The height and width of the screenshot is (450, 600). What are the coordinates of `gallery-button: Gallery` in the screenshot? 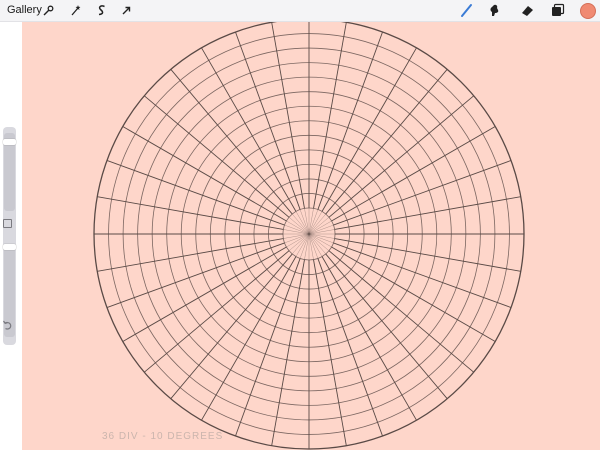 It's located at (24, 10).